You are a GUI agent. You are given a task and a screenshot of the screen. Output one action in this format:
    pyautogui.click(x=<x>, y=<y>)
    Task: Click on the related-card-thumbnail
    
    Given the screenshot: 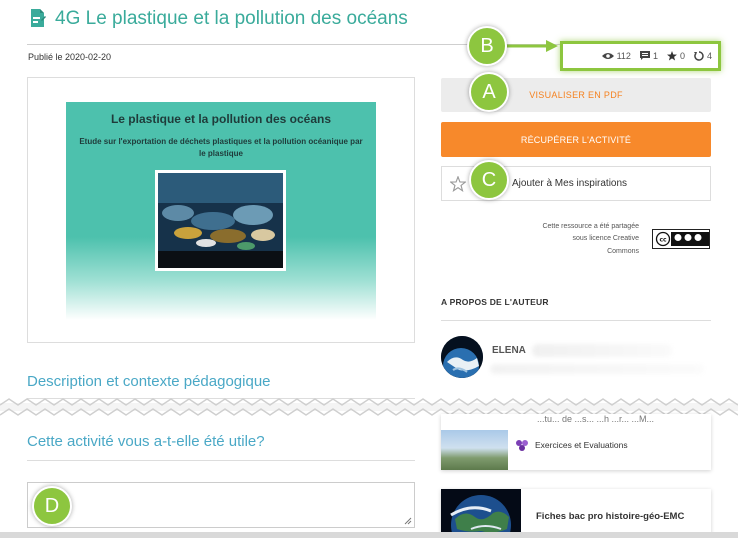 What is the action you would take?
    pyautogui.click(x=474, y=450)
    